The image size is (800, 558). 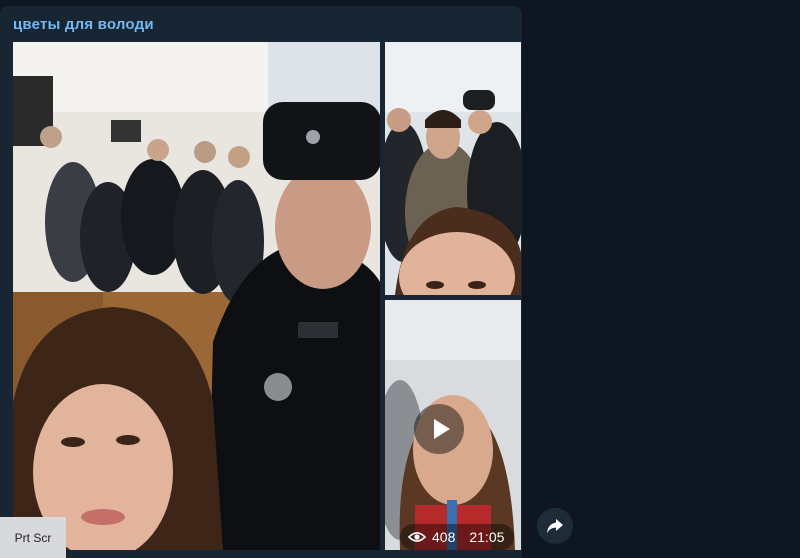 What do you see at coordinates (457, 537) in the screenshot?
I see `message-meta: 408 21:05` at bounding box center [457, 537].